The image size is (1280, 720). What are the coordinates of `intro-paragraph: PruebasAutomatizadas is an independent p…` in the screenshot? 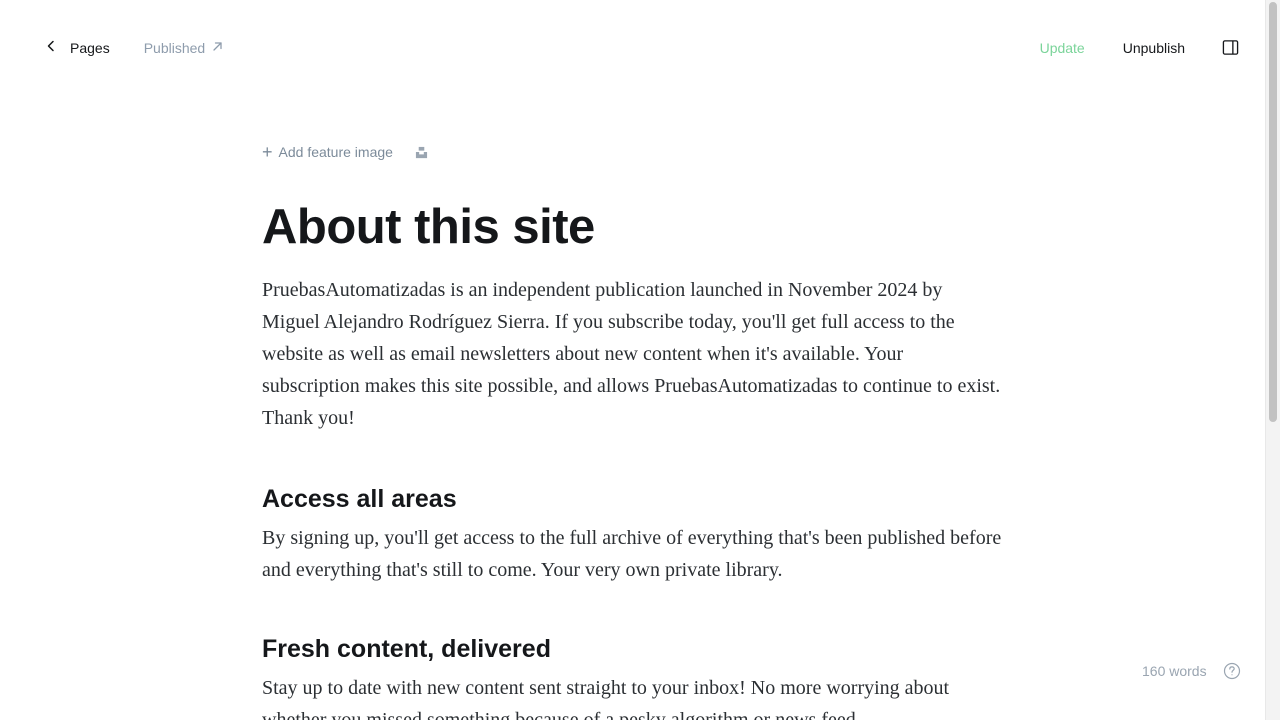 It's located at (632, 354).